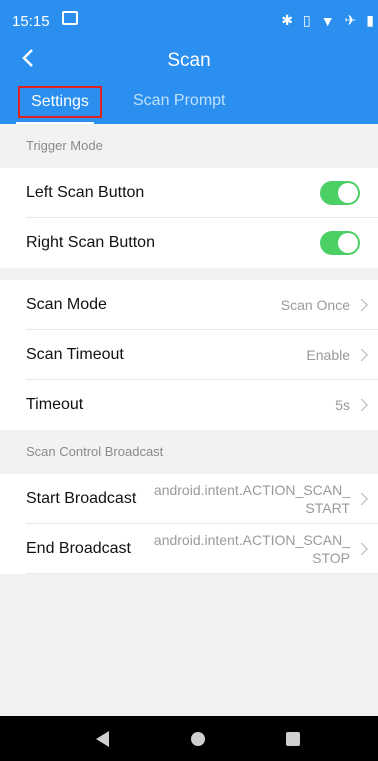 The width and height of the screenshot is (378, 761). What do you see at coordinates (340, 193) in the screenshot?
I see `left-scan-toggle` at bounding box center [340, 193].